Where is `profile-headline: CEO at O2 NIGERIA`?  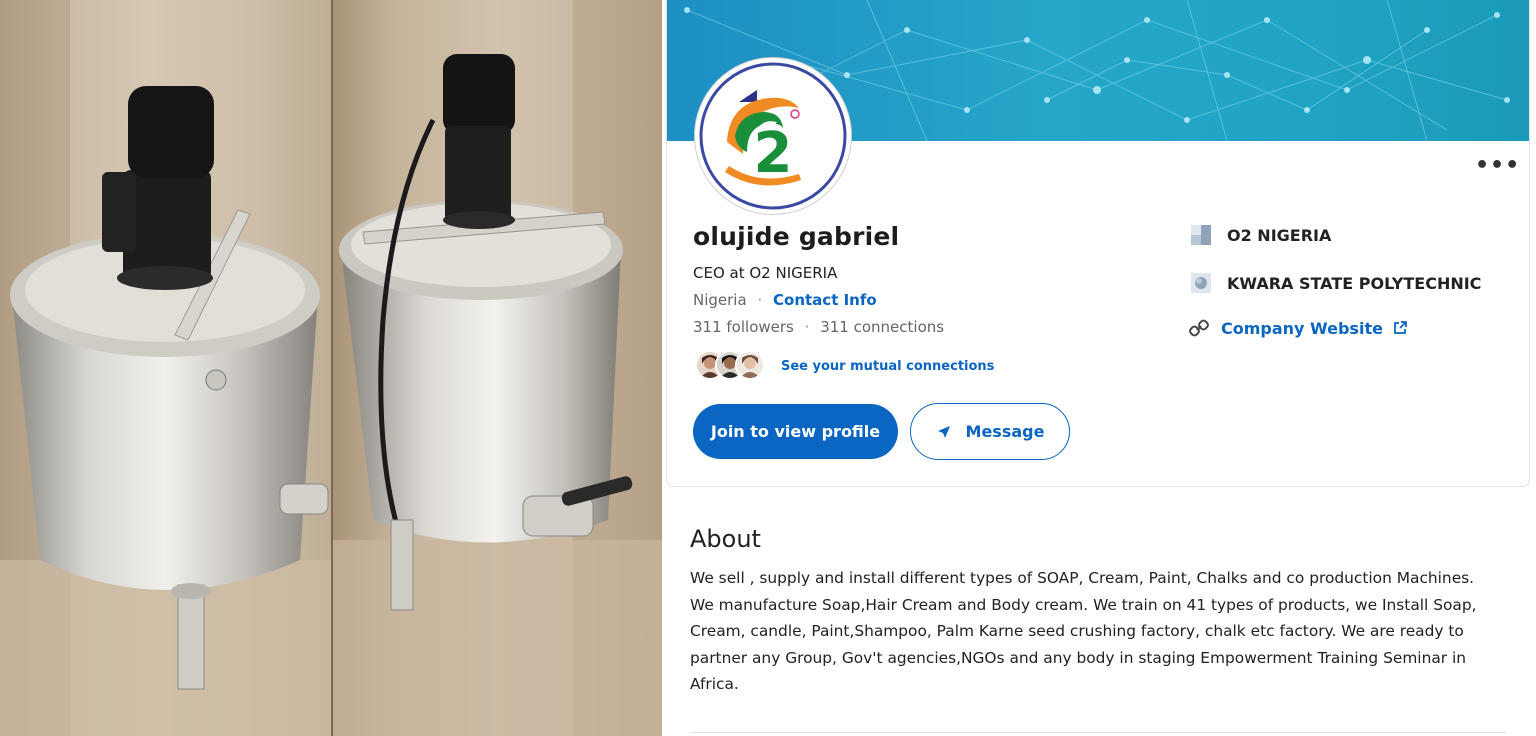 profile-headline: CEO at O2 NIGERIA is located at coordinates (765, 273).